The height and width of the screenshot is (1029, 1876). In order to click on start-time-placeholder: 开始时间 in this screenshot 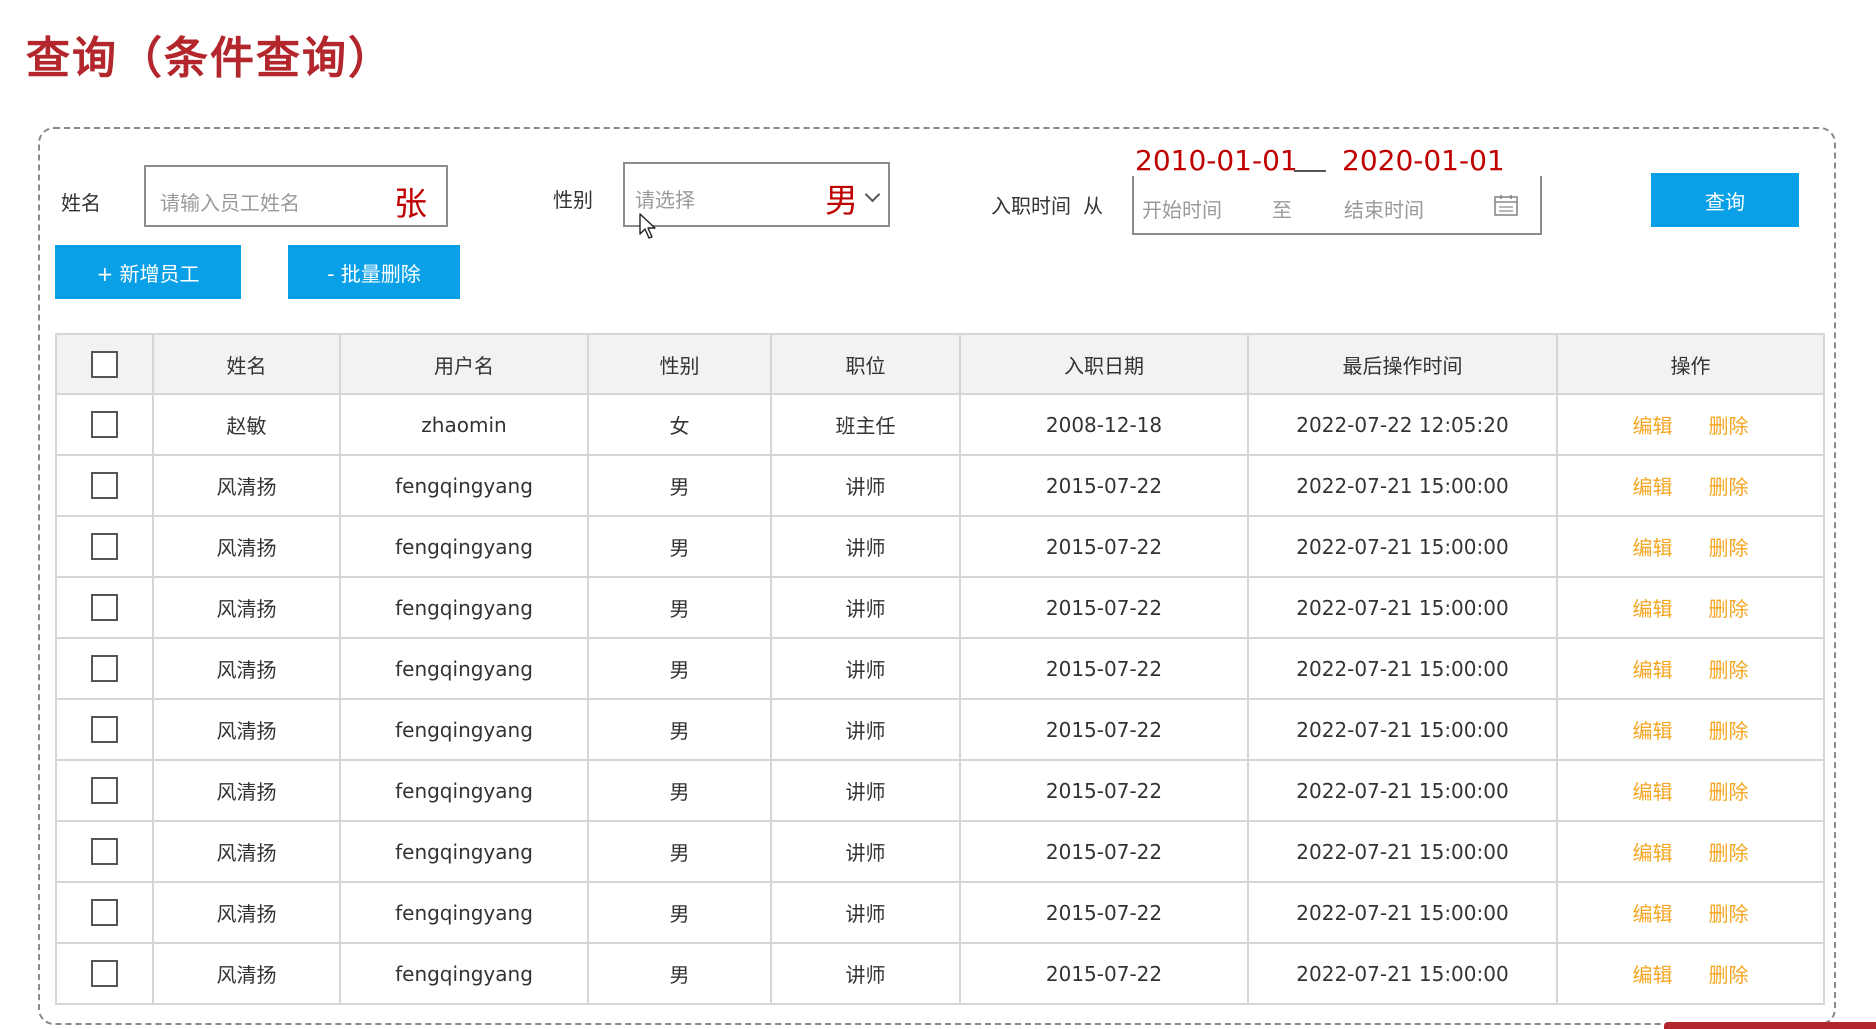, I will do `click(1182, 208)`.